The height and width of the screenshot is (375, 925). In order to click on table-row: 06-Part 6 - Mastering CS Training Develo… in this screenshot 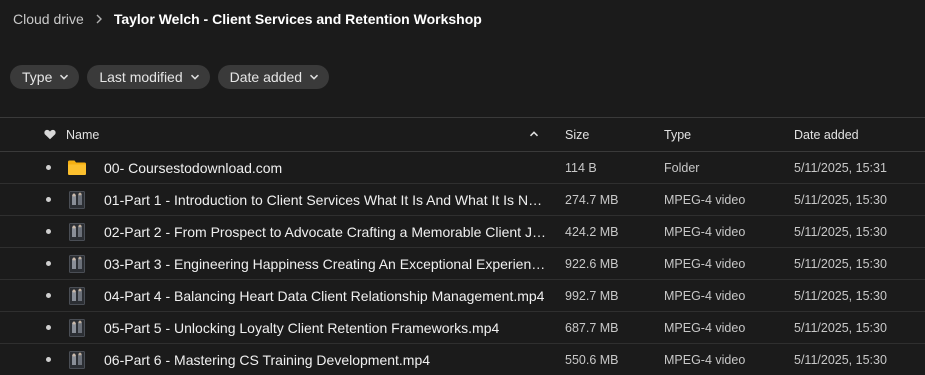, I will do `click(462, 359)`.